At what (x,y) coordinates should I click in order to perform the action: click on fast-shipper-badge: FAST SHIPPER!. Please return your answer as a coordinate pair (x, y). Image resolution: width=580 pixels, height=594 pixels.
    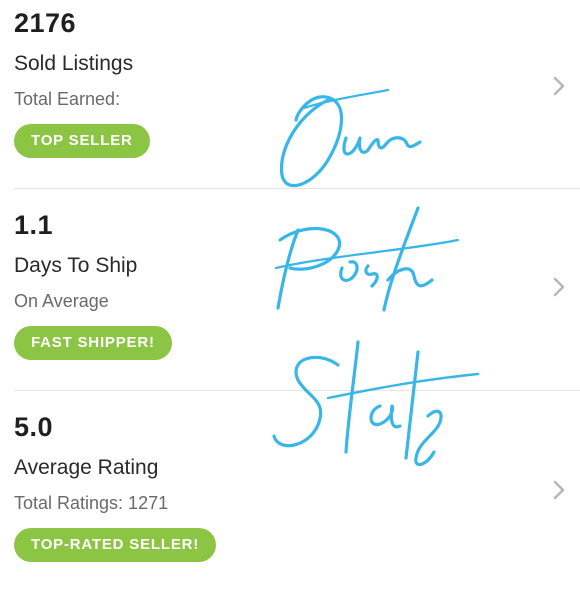
    Looking at the image, I should click on (93, 343).